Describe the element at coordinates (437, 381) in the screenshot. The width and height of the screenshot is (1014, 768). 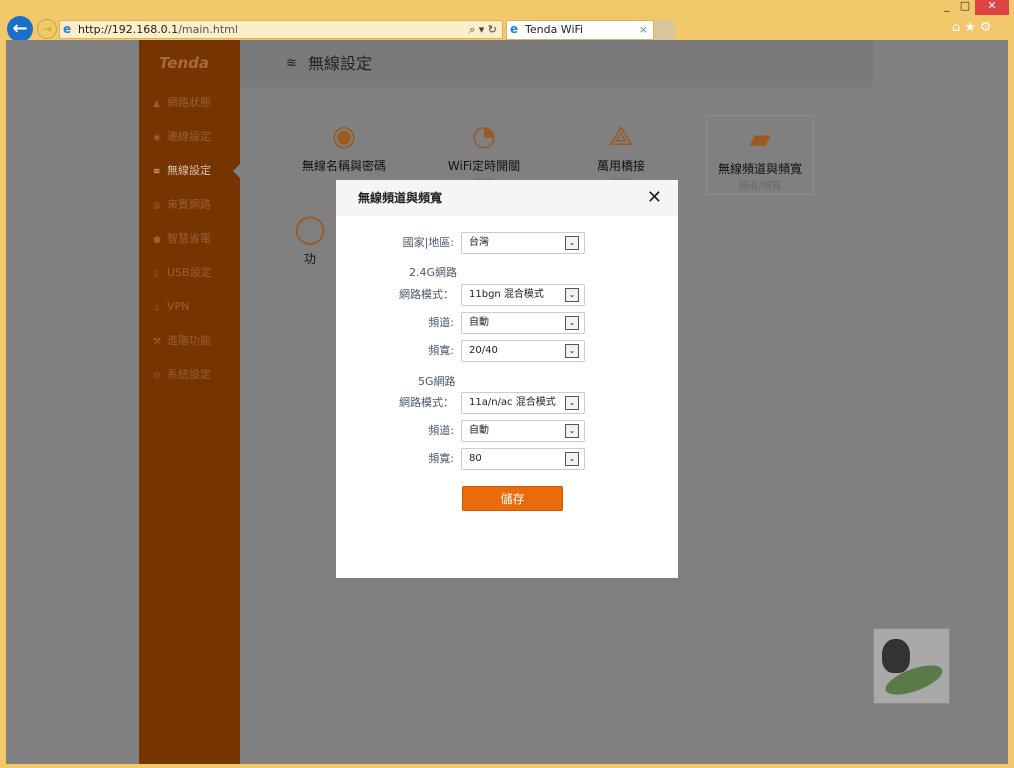
I see `section-5g: 5G網路` at that location.